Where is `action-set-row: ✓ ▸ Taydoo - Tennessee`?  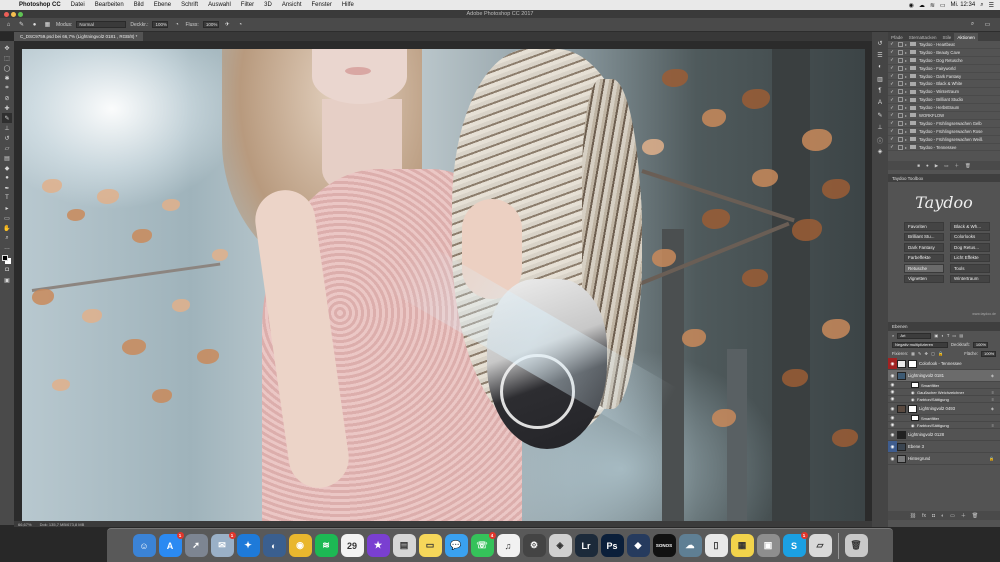
action-set-row: ✓ ▸ Taydoo - Tennessee is located at coordinates (944, 148).